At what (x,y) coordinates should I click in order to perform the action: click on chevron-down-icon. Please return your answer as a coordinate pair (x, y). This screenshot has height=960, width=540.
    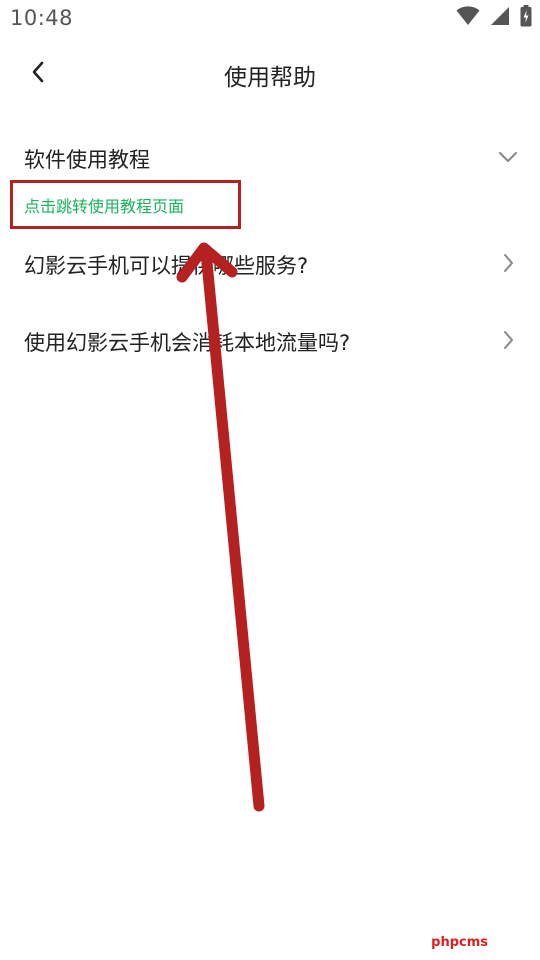
    Looking at the image, I should click on (508, 157).